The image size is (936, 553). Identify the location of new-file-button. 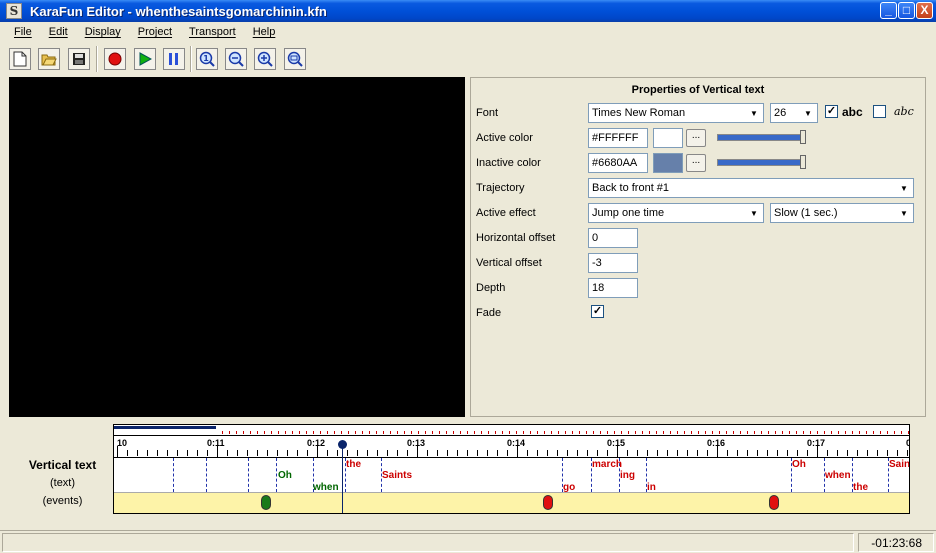
(20, 59).